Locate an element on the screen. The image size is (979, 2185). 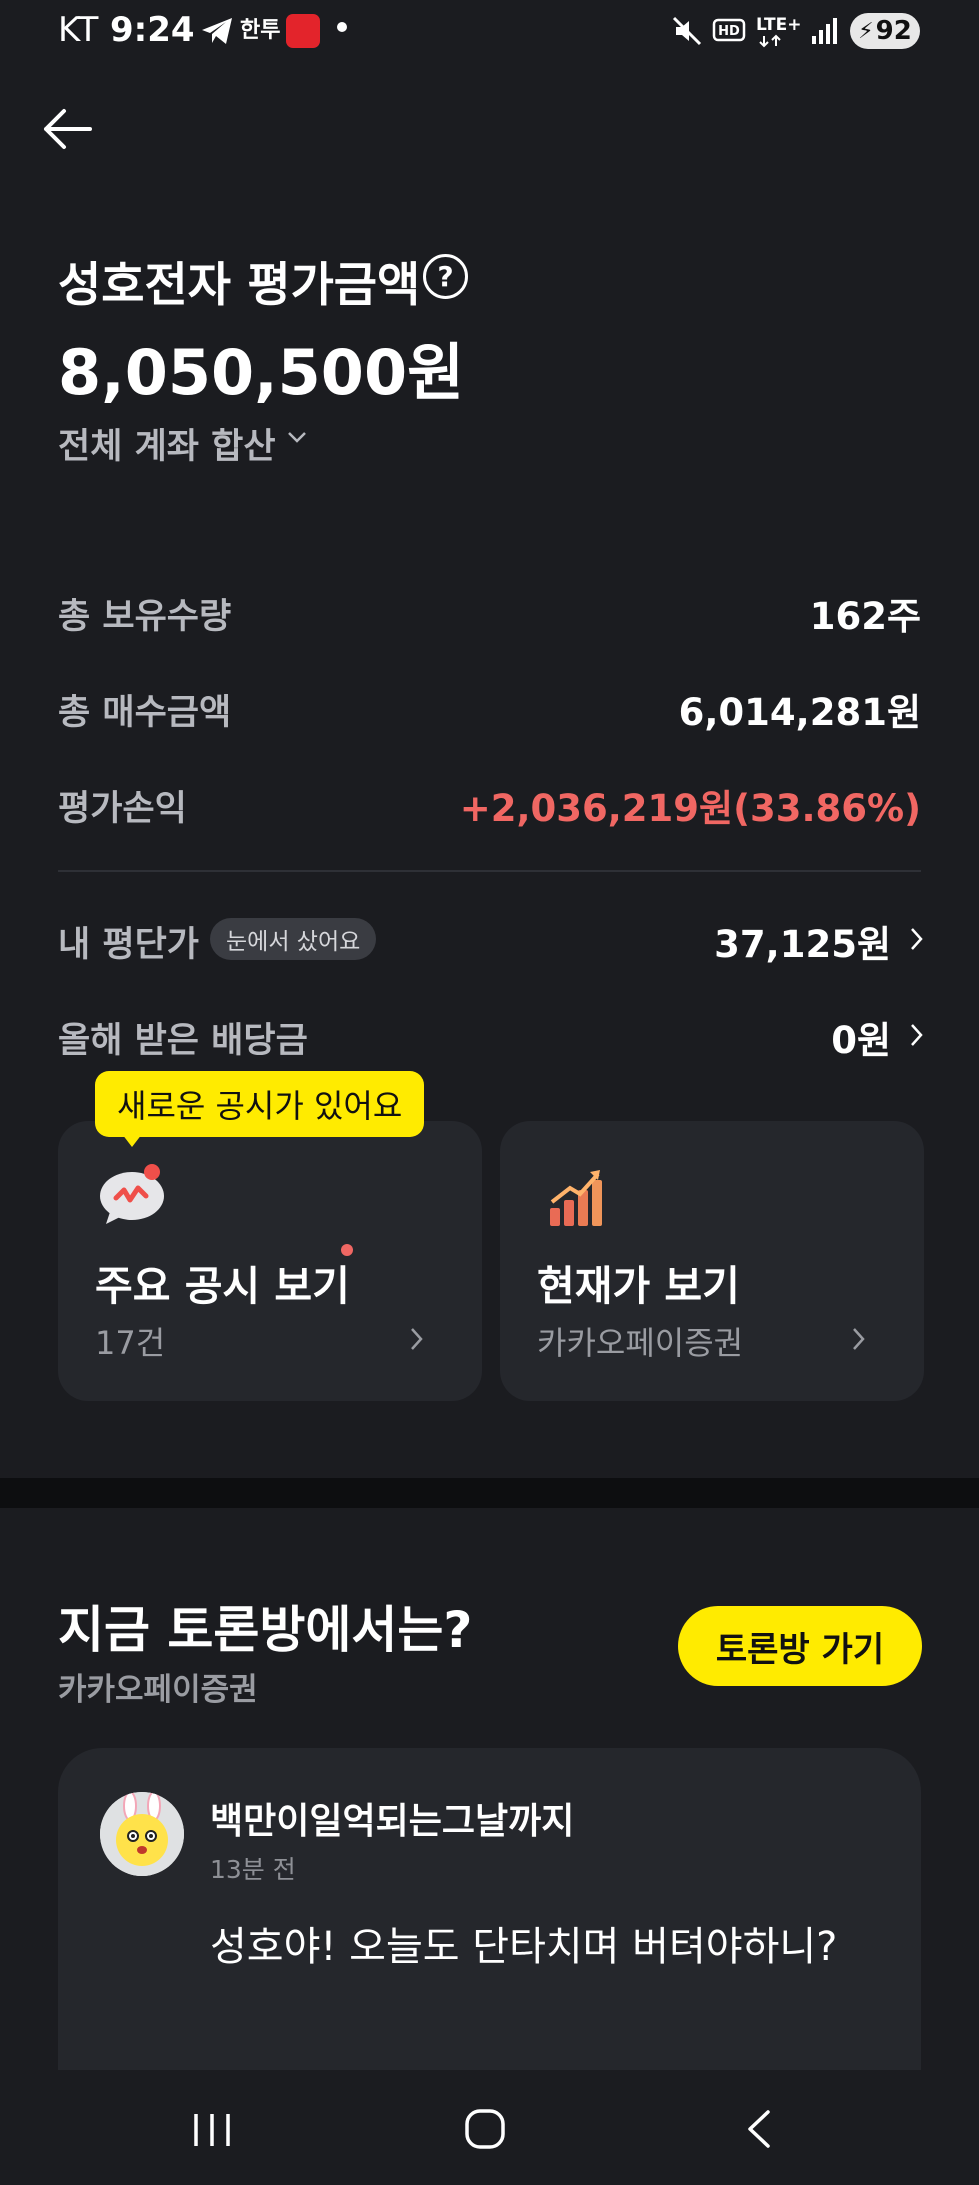
page-title: 성호전자 평가금액 is located at coordinates (239, 285).